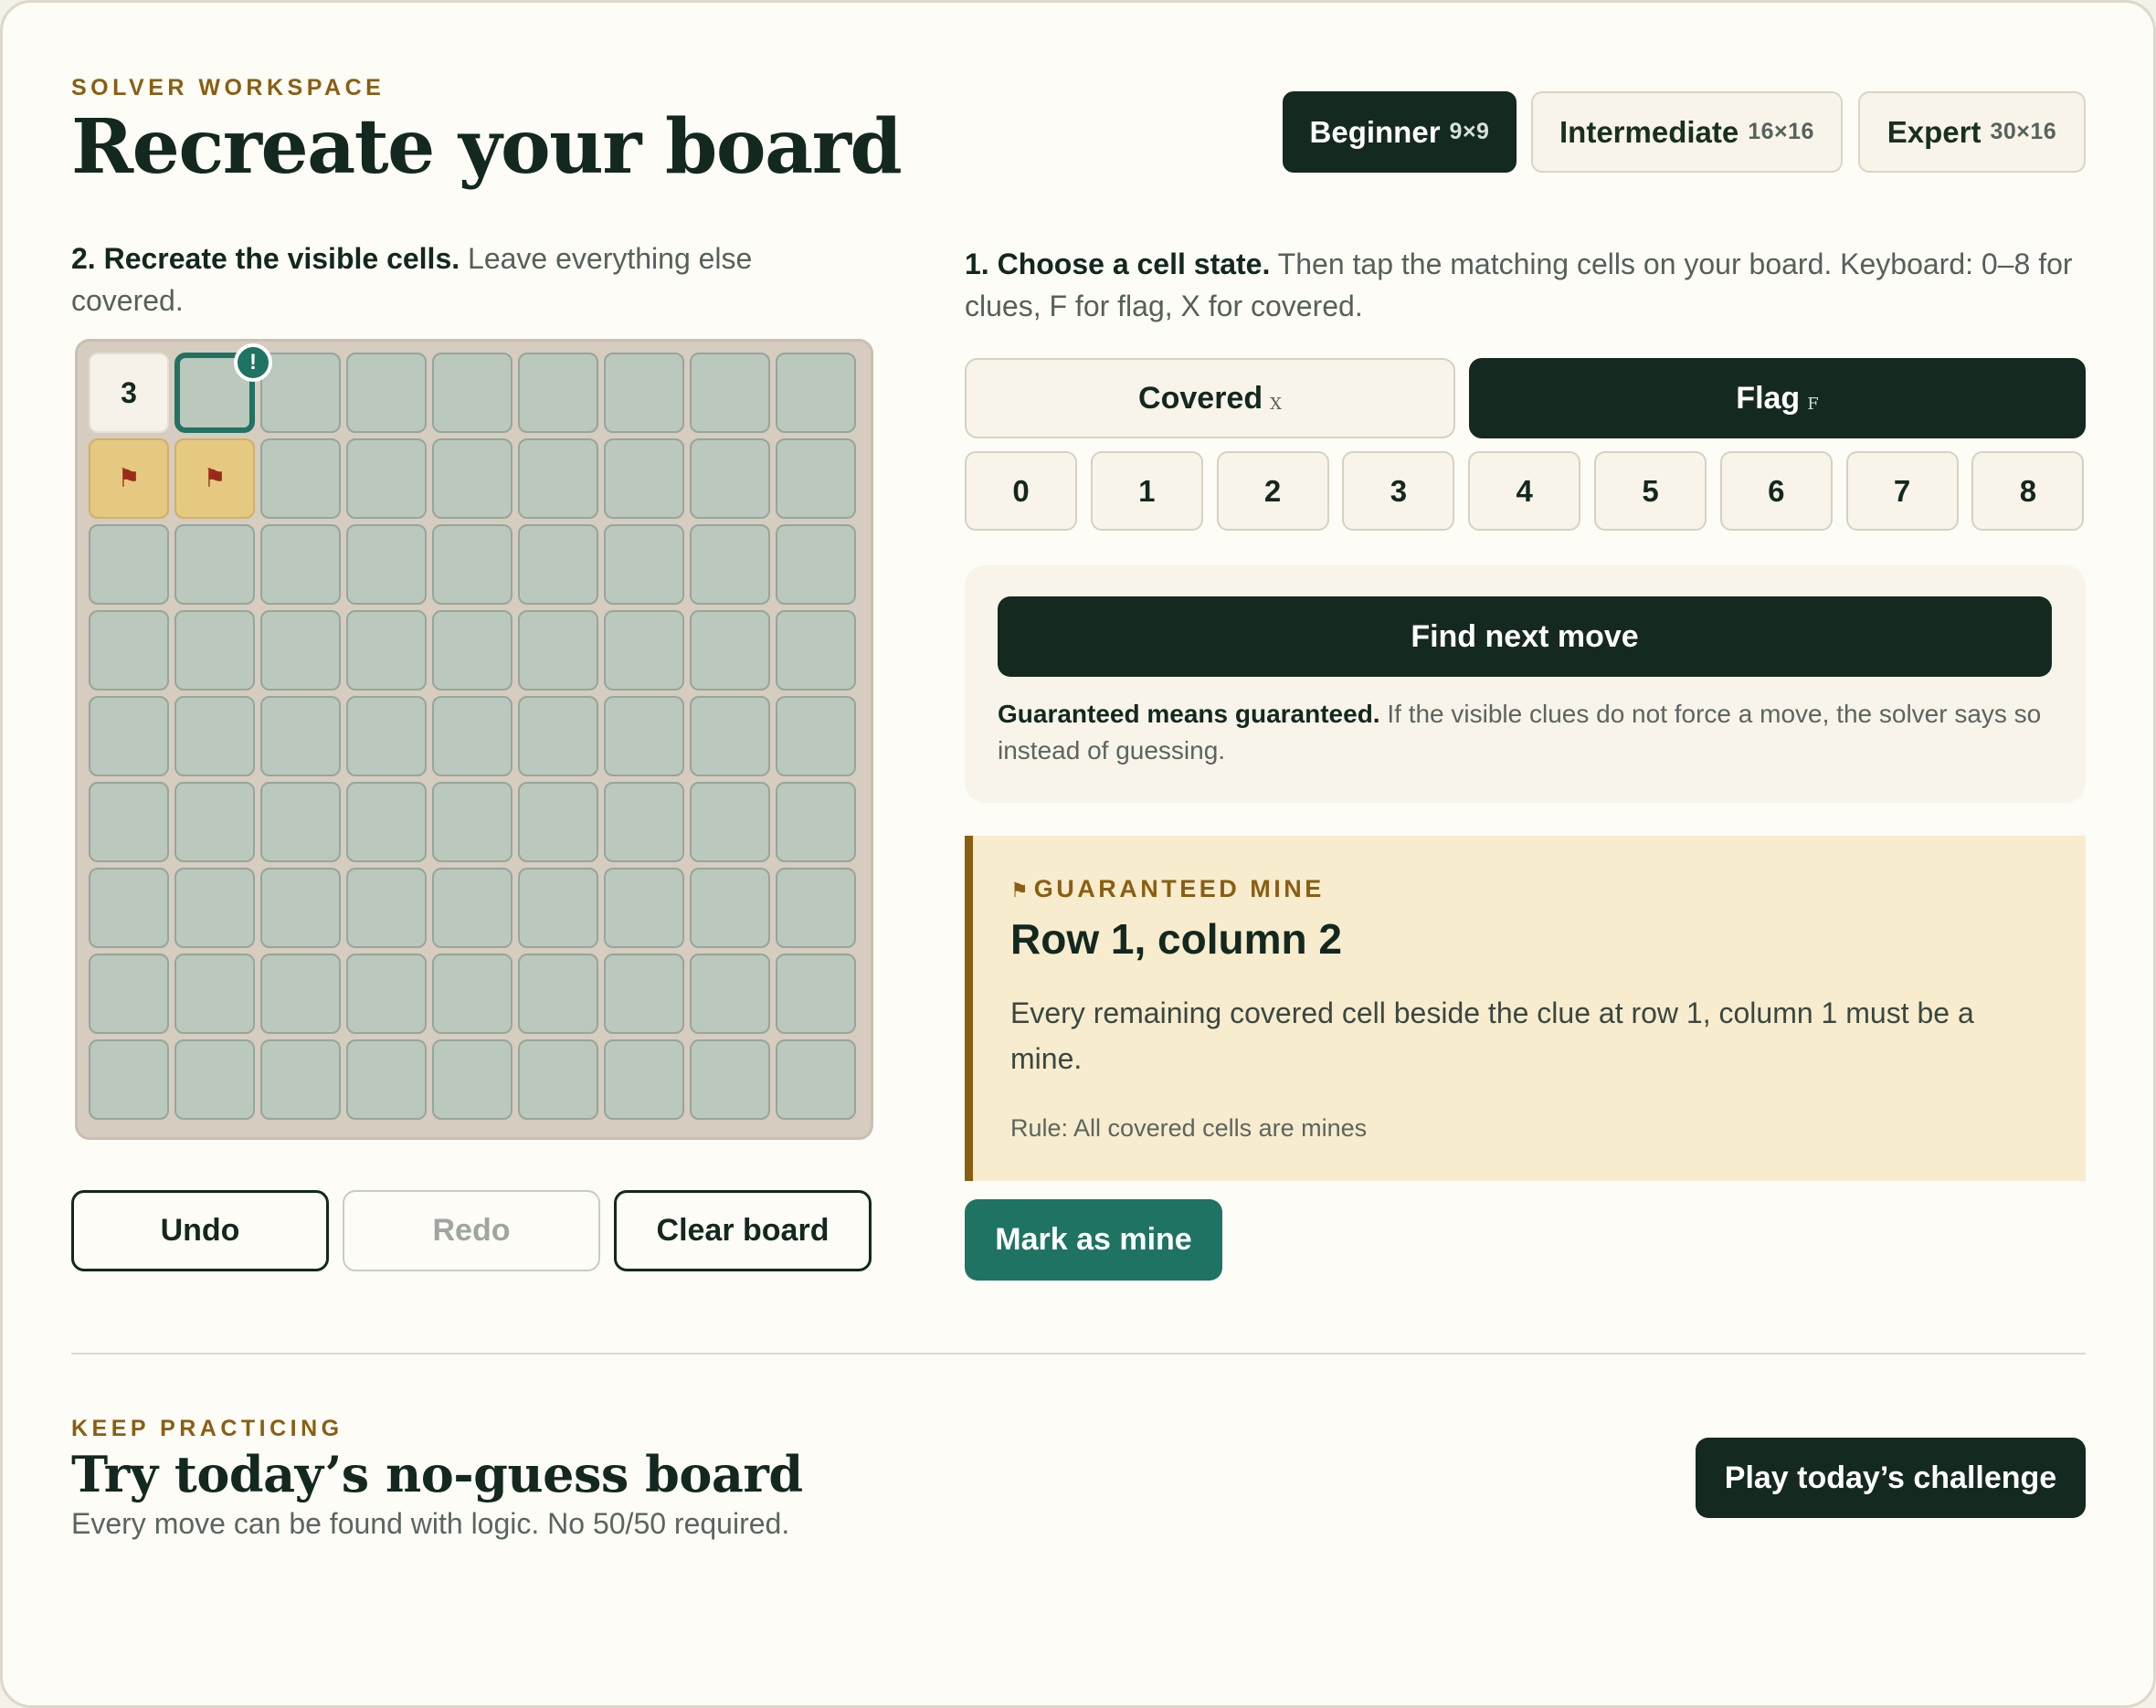  Describe the element at coordinates (1776, 491) in the screenshot. I see `number-state-6: 6` at that location.